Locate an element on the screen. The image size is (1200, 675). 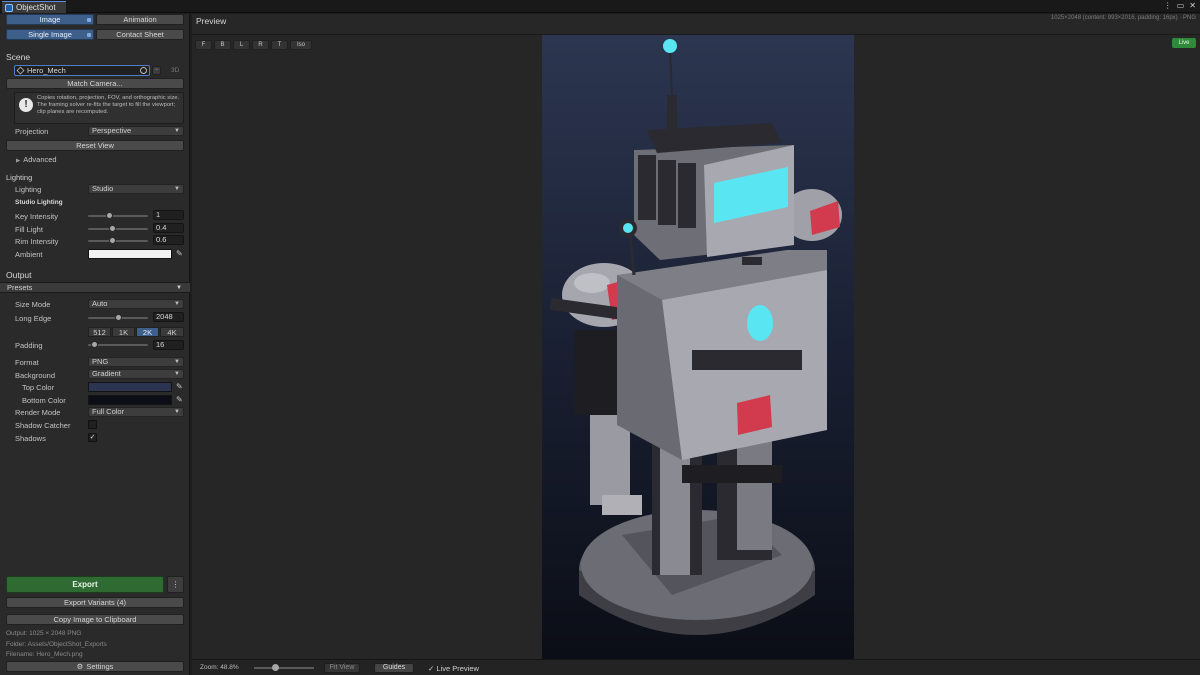
tab-animation: Animation is located at coordinates (140, 19).